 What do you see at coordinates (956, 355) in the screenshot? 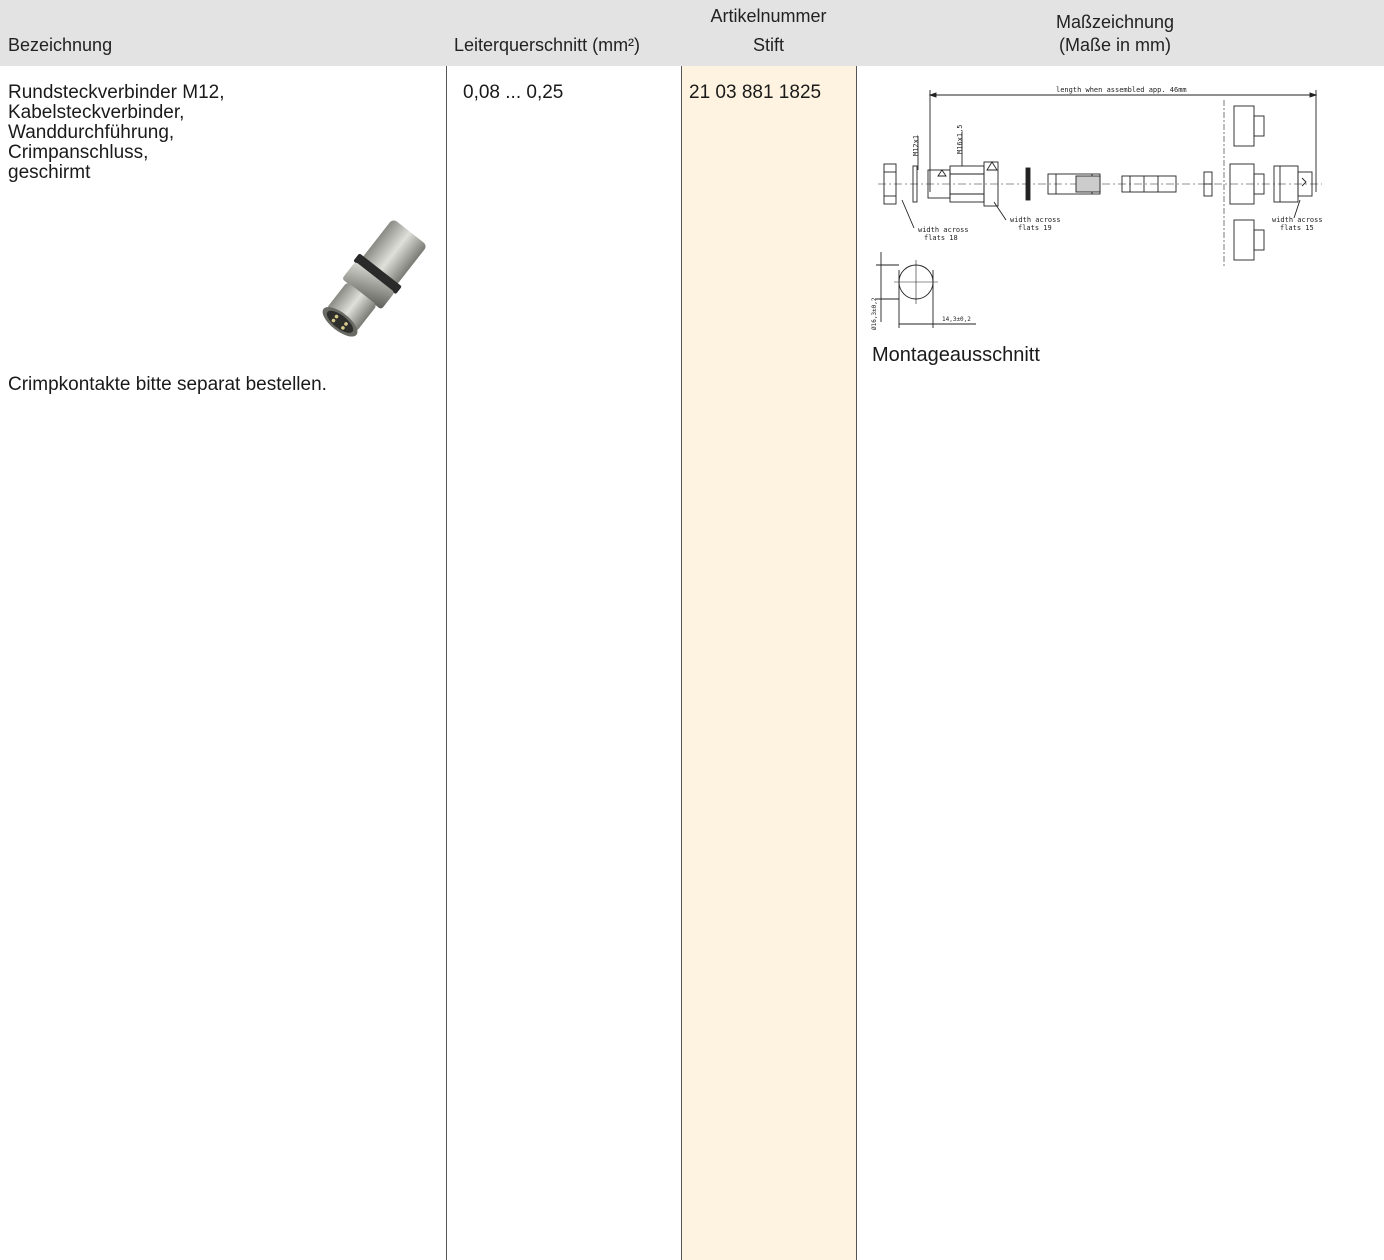
I see `drawing-caption: Montageausschnitt` at bounding box center [956, 355].